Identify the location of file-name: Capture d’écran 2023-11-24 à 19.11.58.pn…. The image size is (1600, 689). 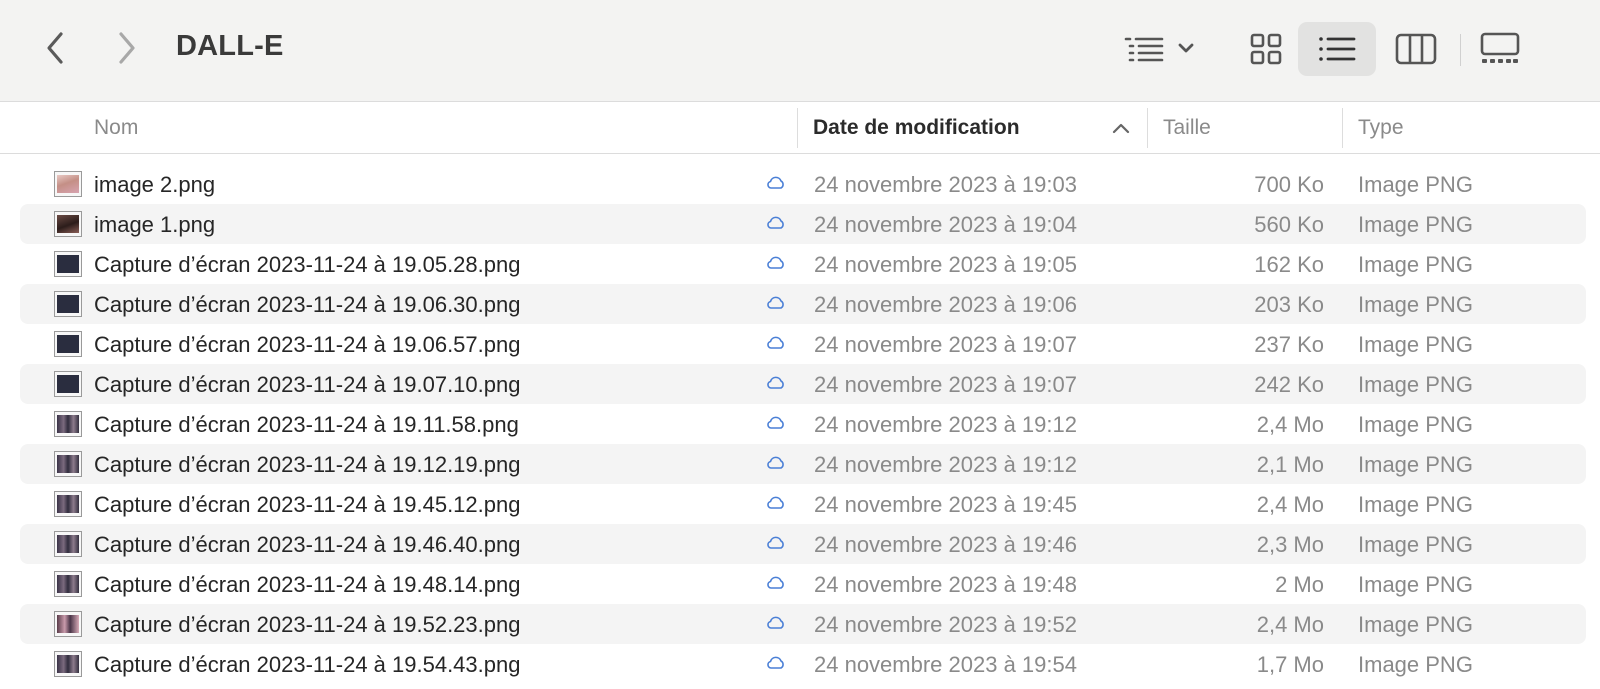
(306, 425).